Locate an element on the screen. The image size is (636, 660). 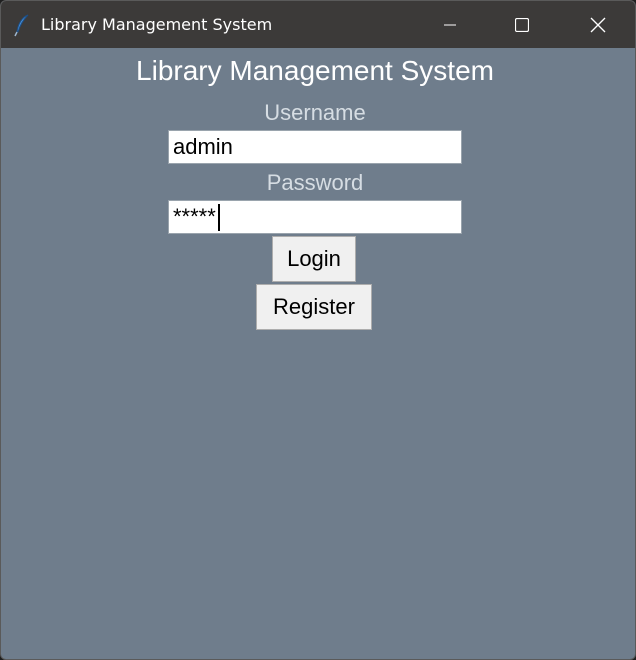
minimize-icon is located at coordinates (450, 25).